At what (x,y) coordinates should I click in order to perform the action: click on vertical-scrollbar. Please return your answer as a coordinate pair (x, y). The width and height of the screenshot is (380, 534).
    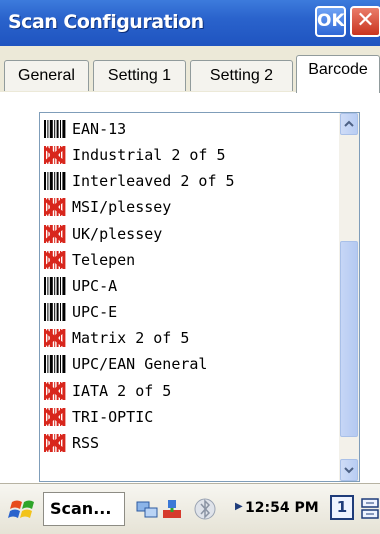
    Looking at the image, I should click on (349, 297).